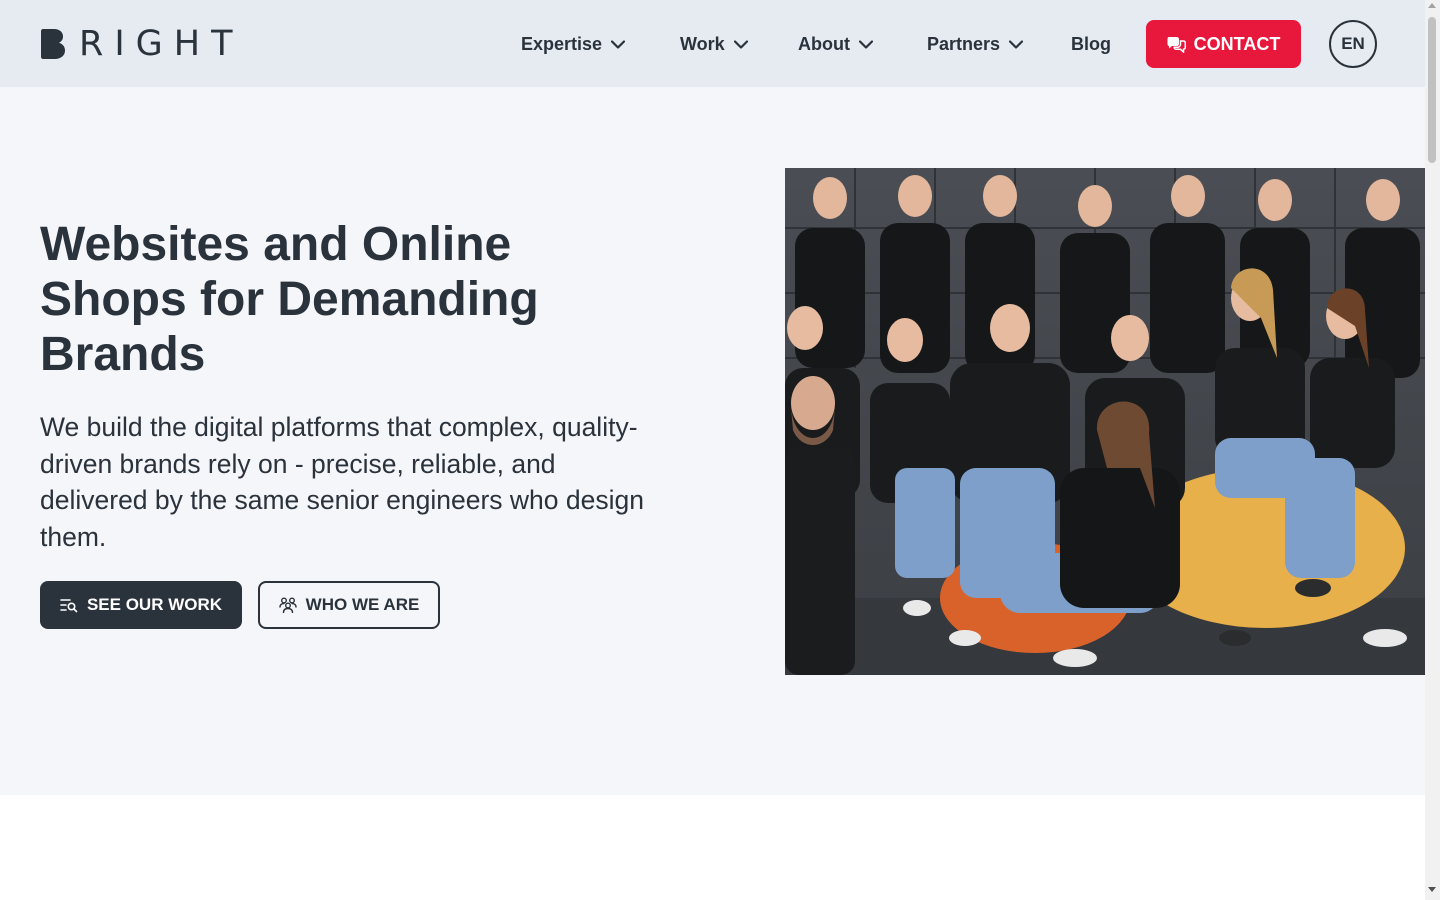 The image size is (1440, 900). I want to click on see-our-work-button: SEE OUR WORK, so click(141, 605).